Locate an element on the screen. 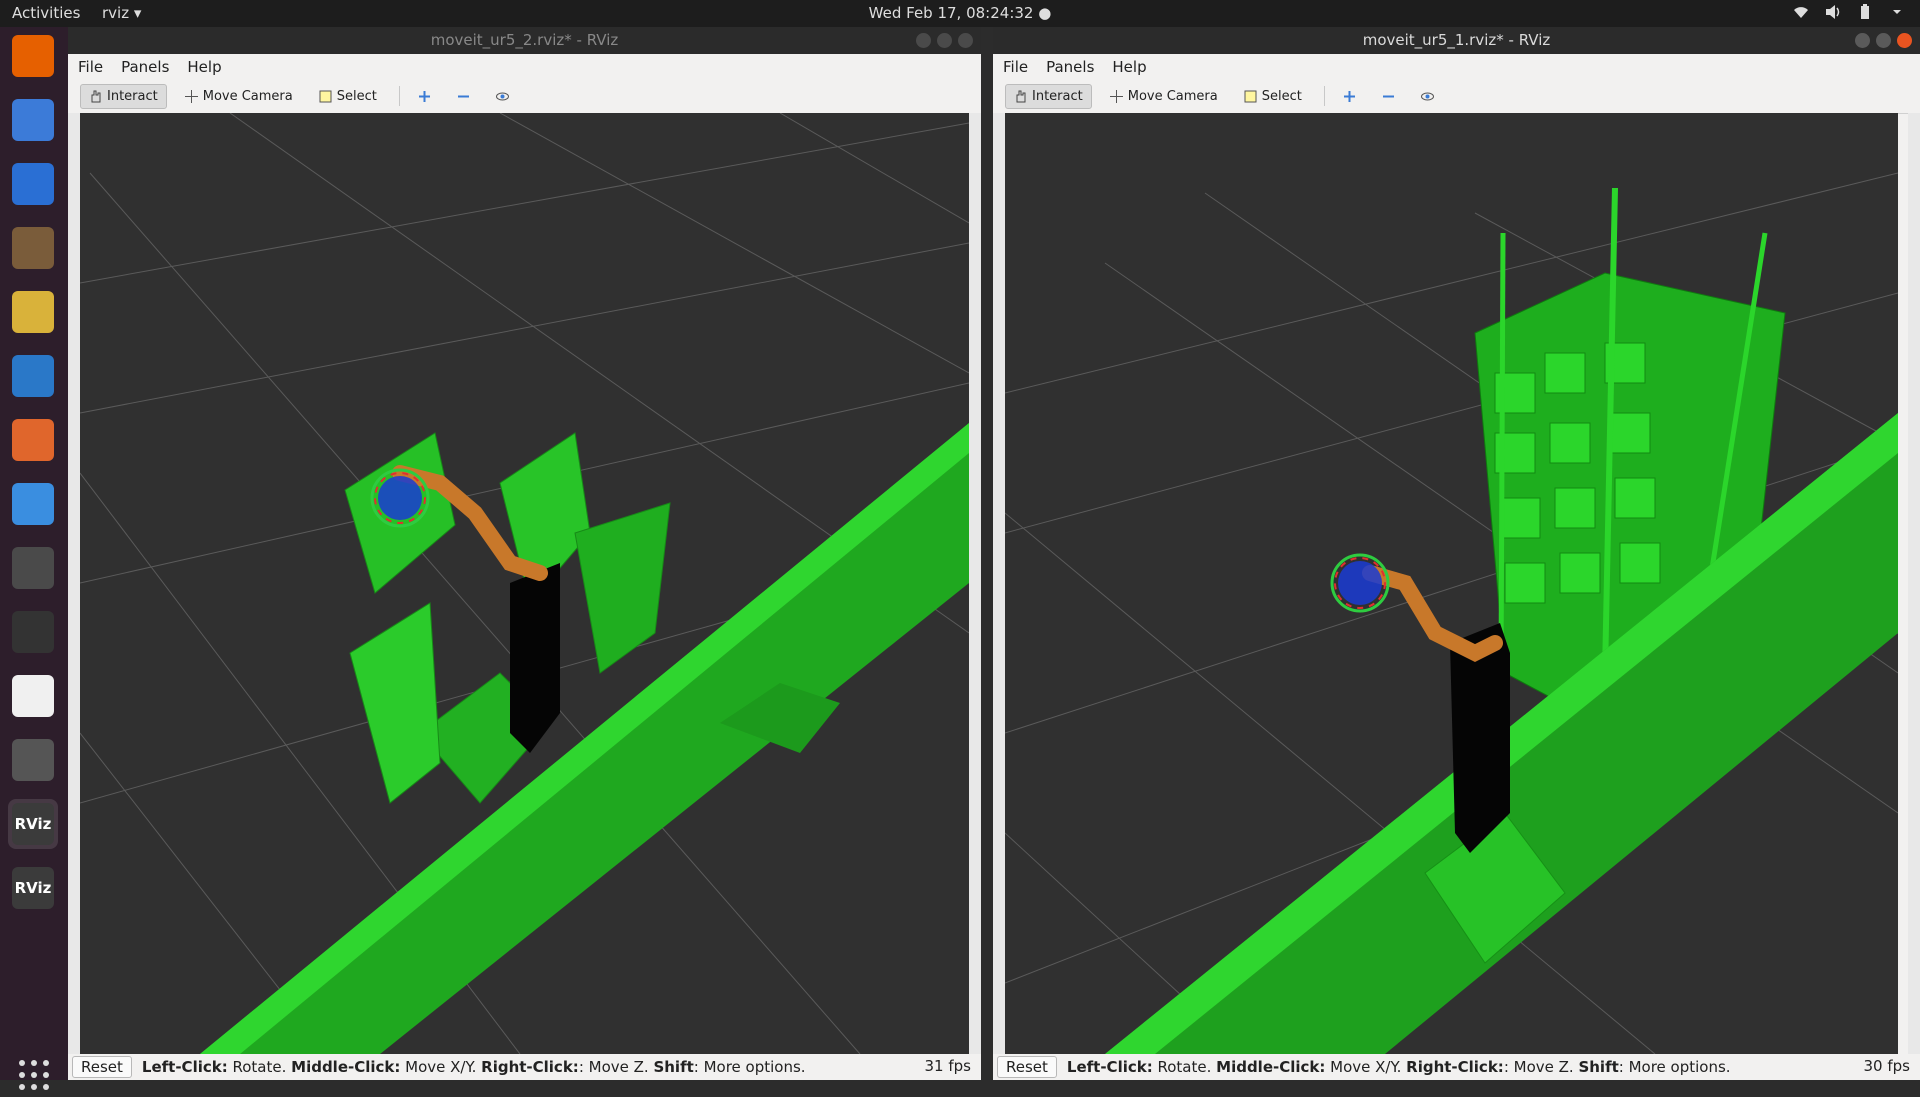  rhythmbox-launcher is located at coordinates (33, 312).